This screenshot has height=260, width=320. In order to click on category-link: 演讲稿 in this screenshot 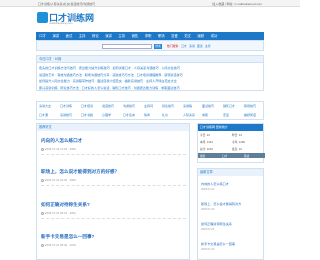, I will do `click(187, 106)`.